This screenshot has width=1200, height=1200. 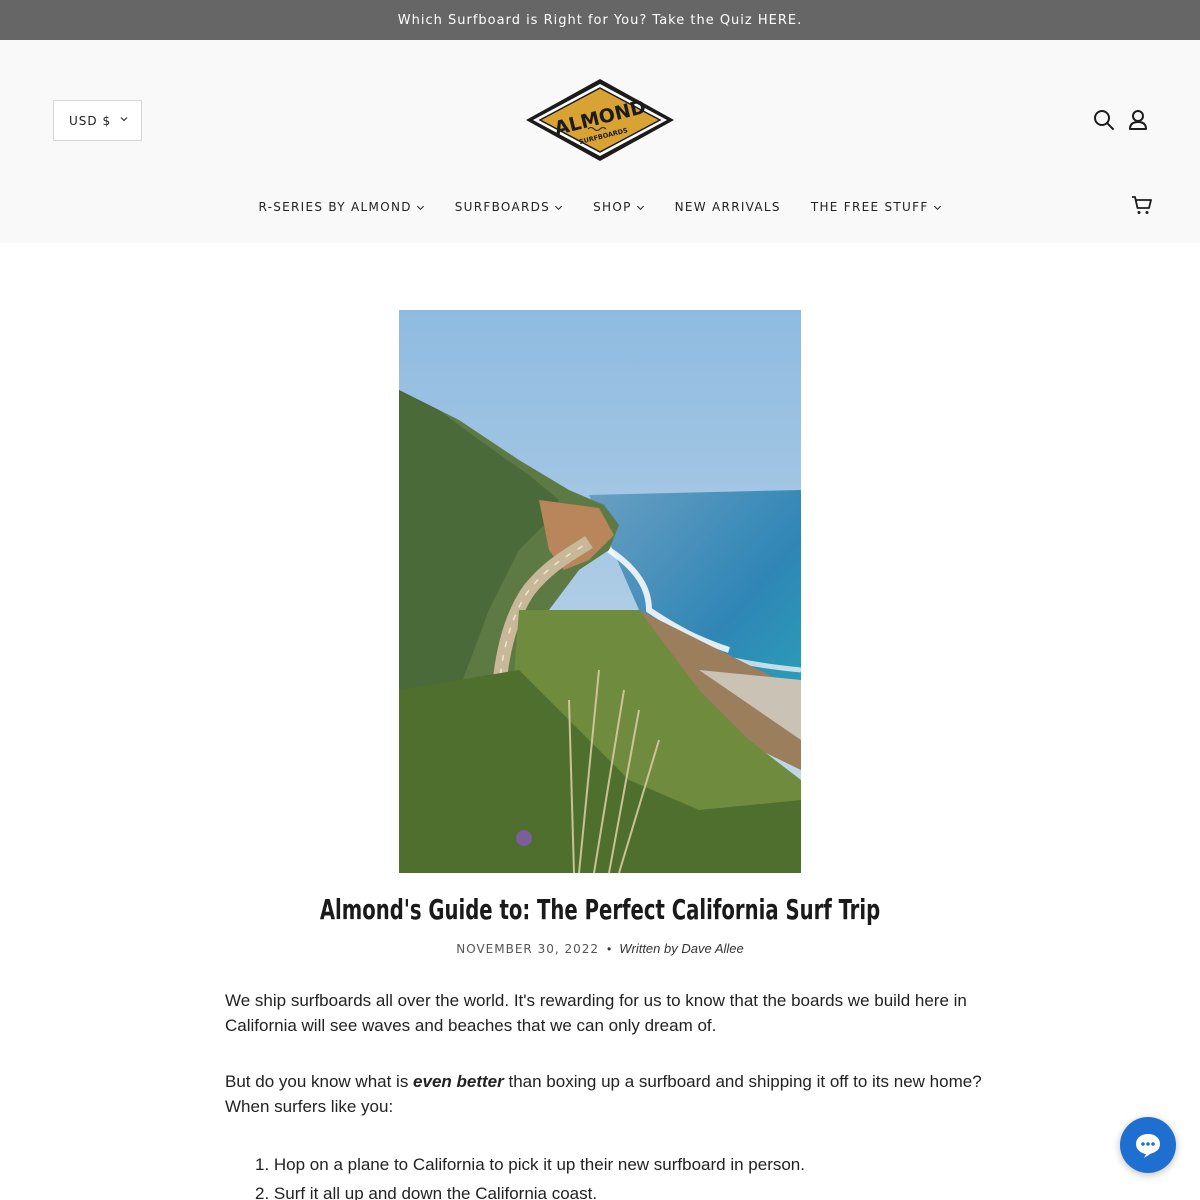 I want to click on nav-item-label: R-SERIES BY ALMOND, so click(x=335, y=207).